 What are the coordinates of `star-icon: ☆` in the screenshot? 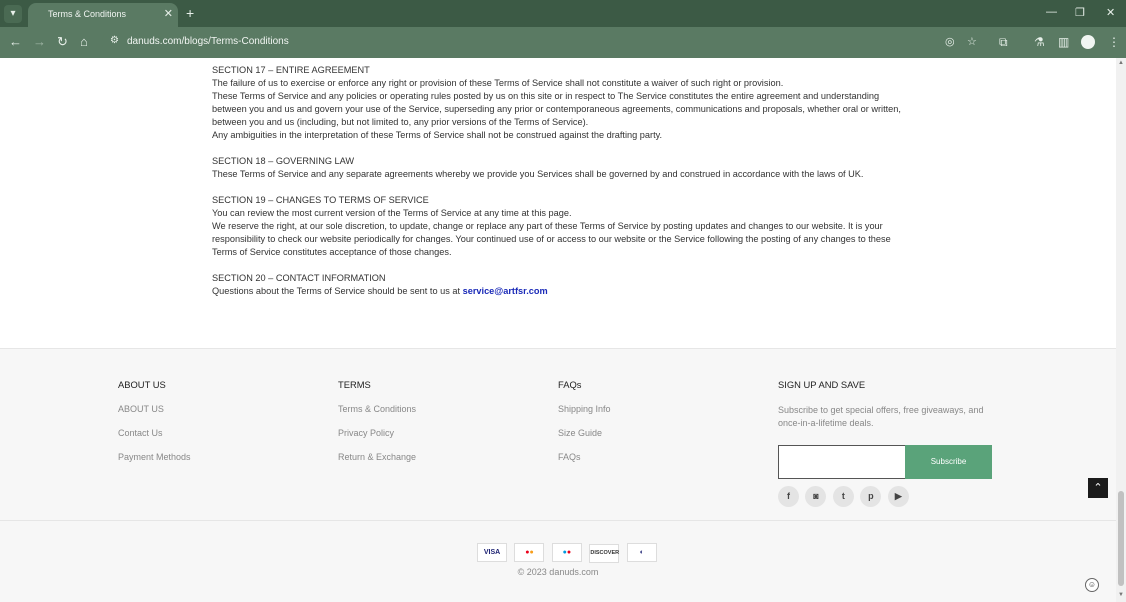 It's located at (972, 41).